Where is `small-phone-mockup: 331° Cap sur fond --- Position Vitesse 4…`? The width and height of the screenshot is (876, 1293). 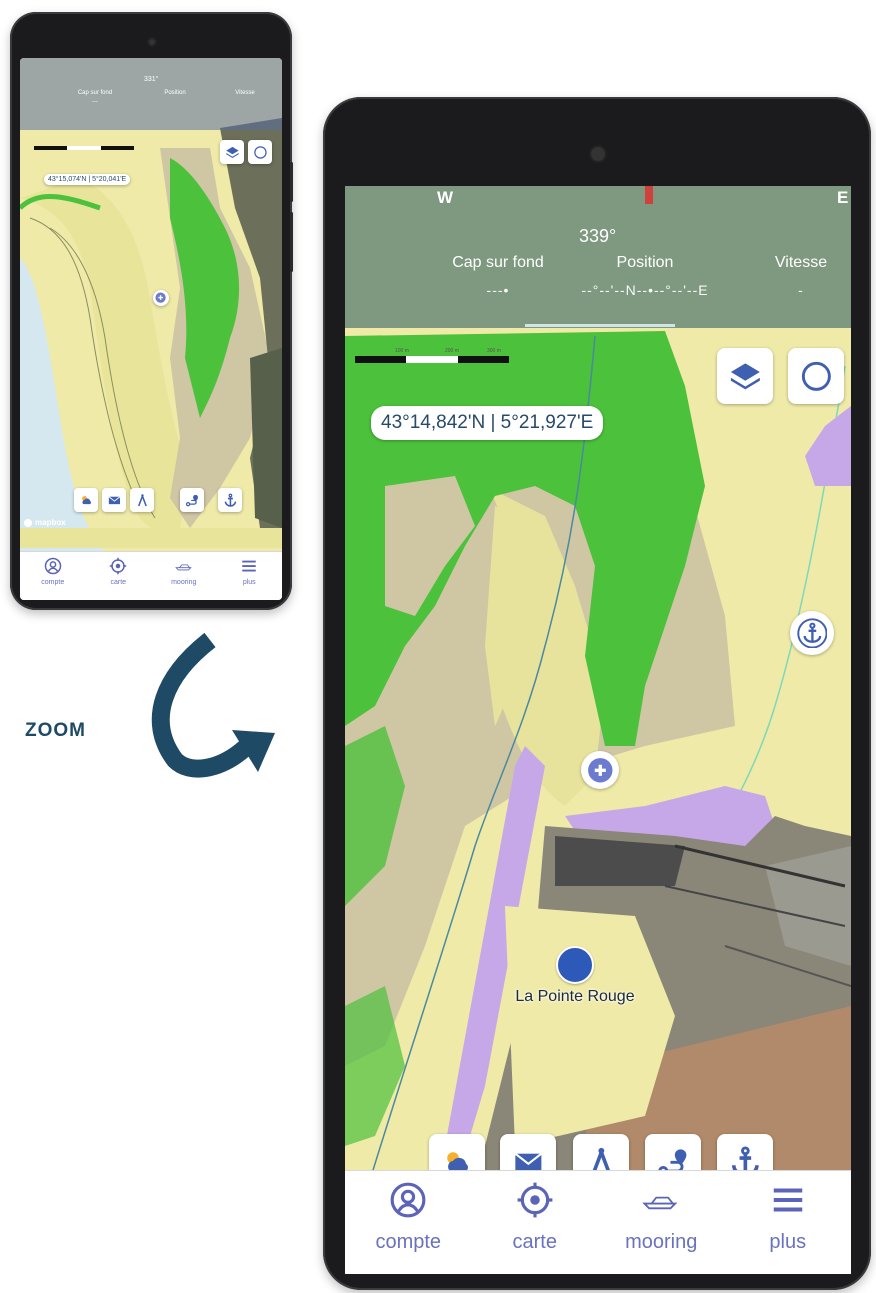 small-phone-mockup: 331° Cap sur fond --- Position Vitesse 4… is located at coordinates (151, 311).